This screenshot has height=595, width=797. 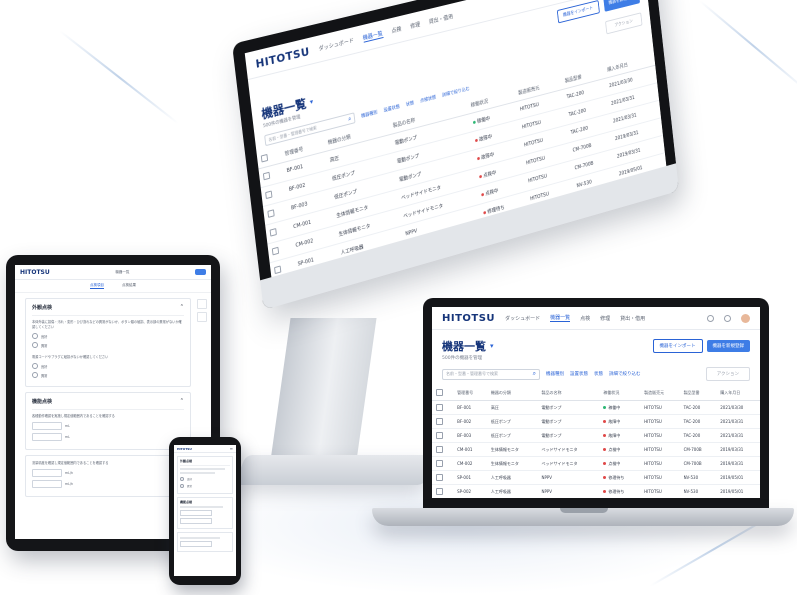 What do you see at coordinates (470, 492) in the screenshot?
I see `row-id: SP-002` at bounding box center [470, 492].